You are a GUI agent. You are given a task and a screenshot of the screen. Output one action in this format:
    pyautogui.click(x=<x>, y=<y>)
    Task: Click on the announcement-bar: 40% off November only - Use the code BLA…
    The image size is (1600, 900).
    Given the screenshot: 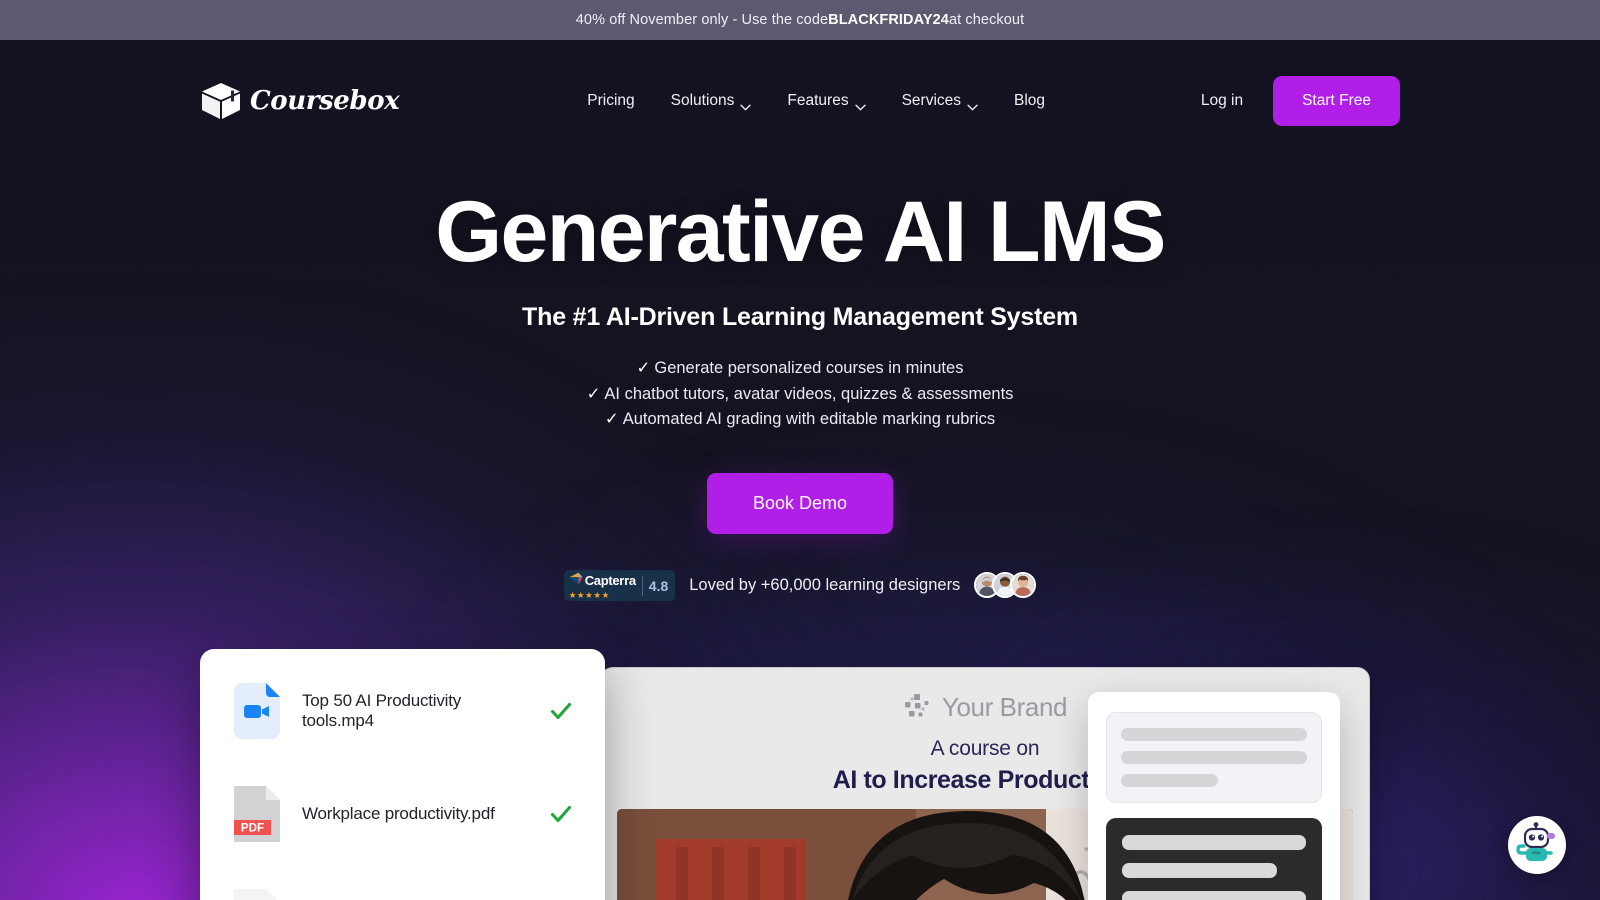 What is the action you would take?
    pyautogui.click(x=800, y=20)
    